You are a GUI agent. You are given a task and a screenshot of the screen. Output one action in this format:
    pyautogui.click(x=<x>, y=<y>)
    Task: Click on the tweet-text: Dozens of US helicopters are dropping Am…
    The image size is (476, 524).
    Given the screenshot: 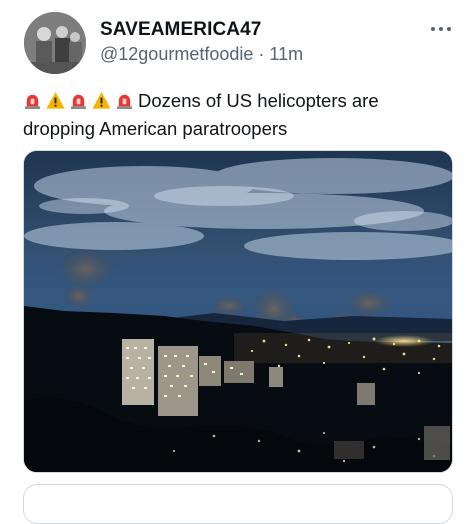 What is the action you would take?
    pyautogui.click(x=238, y=114)
    